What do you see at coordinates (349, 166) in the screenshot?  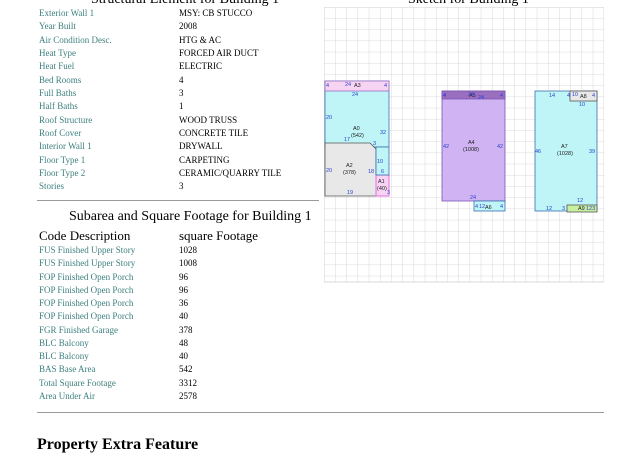 I see `area-label: A2` at bounding box center [349, 166].